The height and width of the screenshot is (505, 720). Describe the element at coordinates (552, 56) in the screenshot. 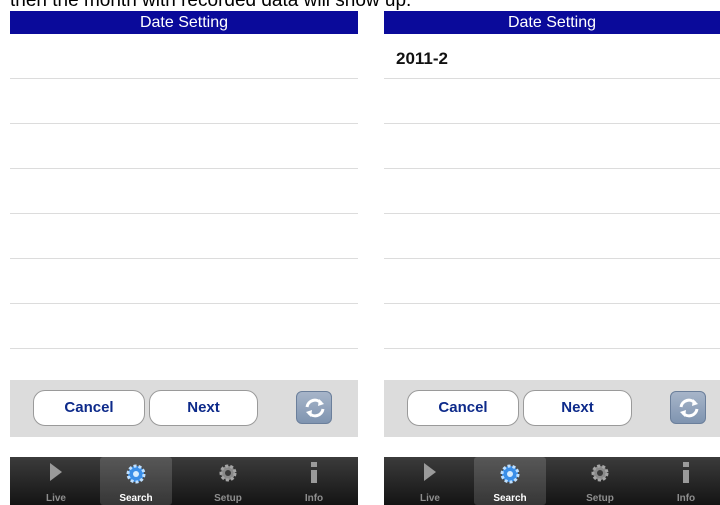

I see `list-item: 2011-2` at that location.